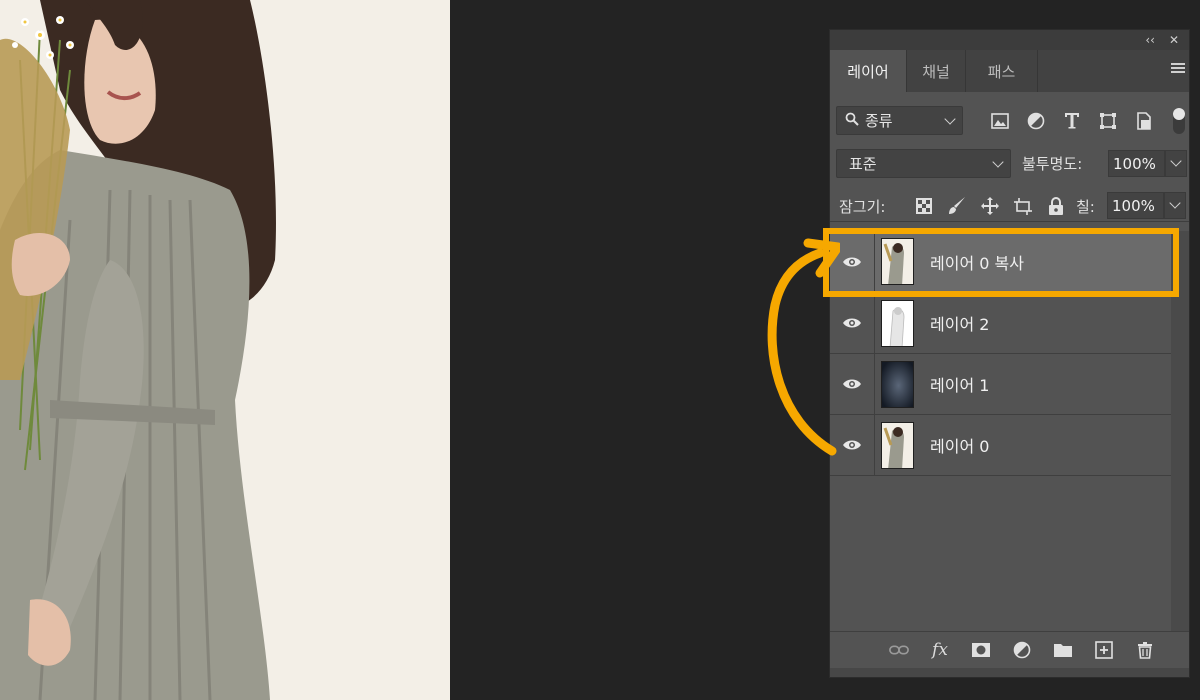 The image size is (1200, 700). I want to click on panel-resize-grip, so click(1009, 672).